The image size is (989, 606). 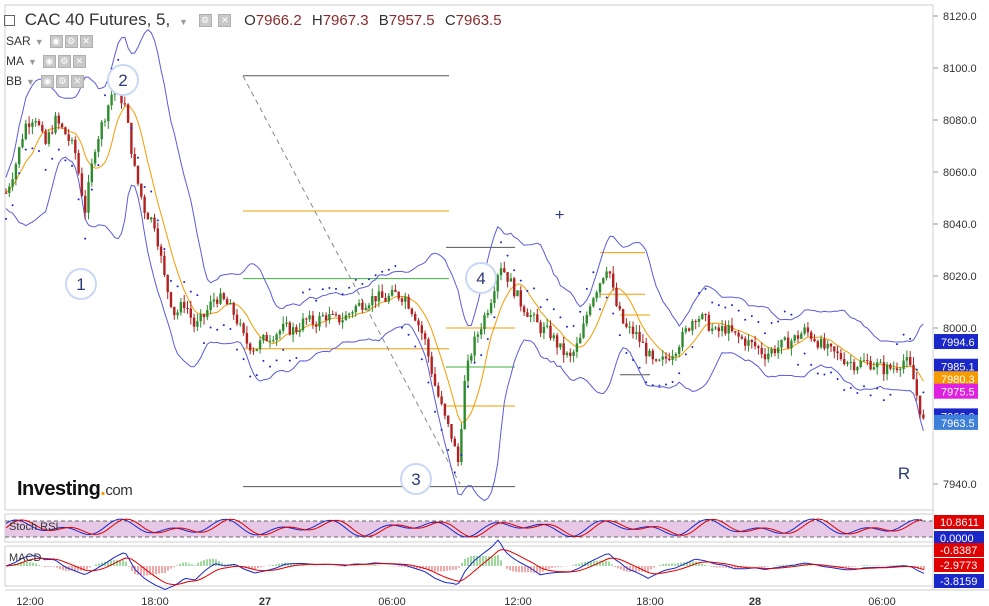 I want to click on wave-label: 3, so click(x=415, y=479).